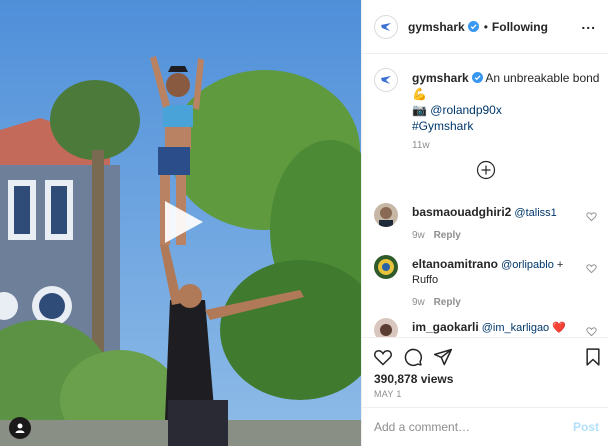 The height and width of the screenshot is (446, 608). Describe the element at coordinates (586, 427) in the screenshot. I see `post-comment-button: Post` at that location.